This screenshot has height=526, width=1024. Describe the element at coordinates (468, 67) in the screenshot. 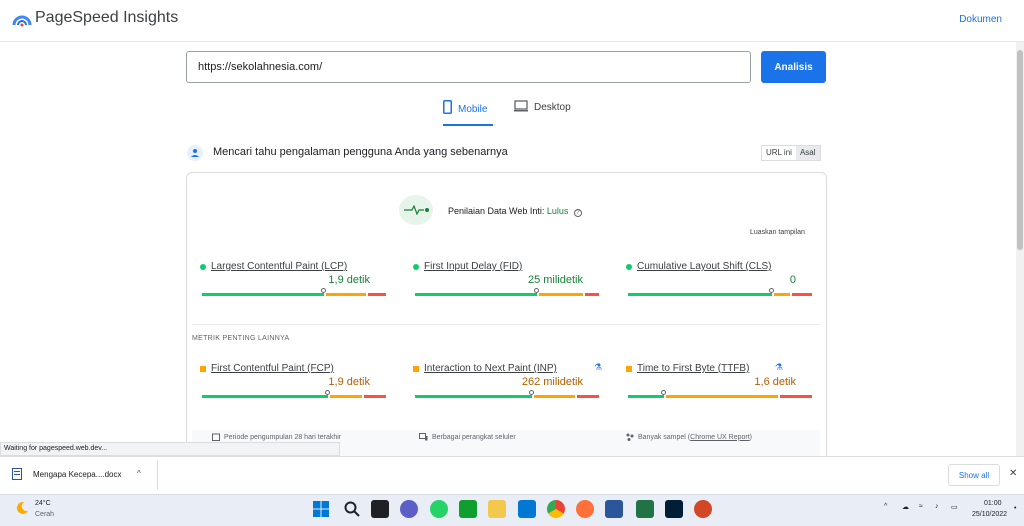

I see `url-input` at that location.